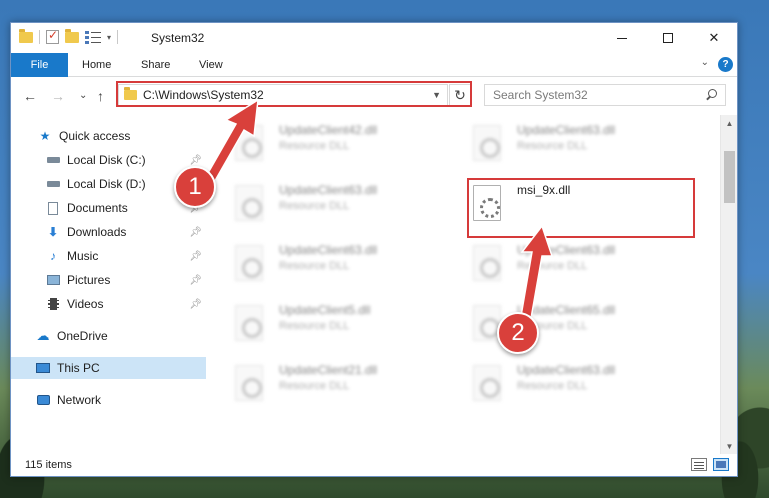 This screenshot has width=769, height=498. What do you see at coordinates (53, 304) in the screenshot?
I see `videos-icon` at bounding box center [53, 304].